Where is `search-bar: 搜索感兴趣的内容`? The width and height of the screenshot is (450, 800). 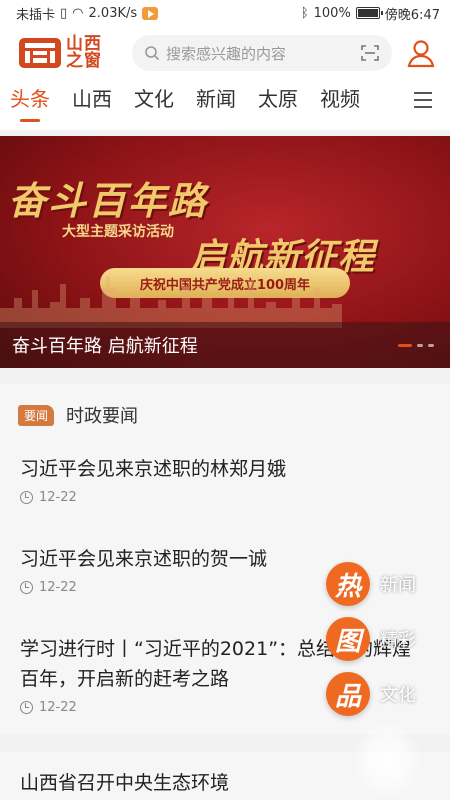 search-bar: 搜索感兴趣的内容 is located at coordinates (262, 53).